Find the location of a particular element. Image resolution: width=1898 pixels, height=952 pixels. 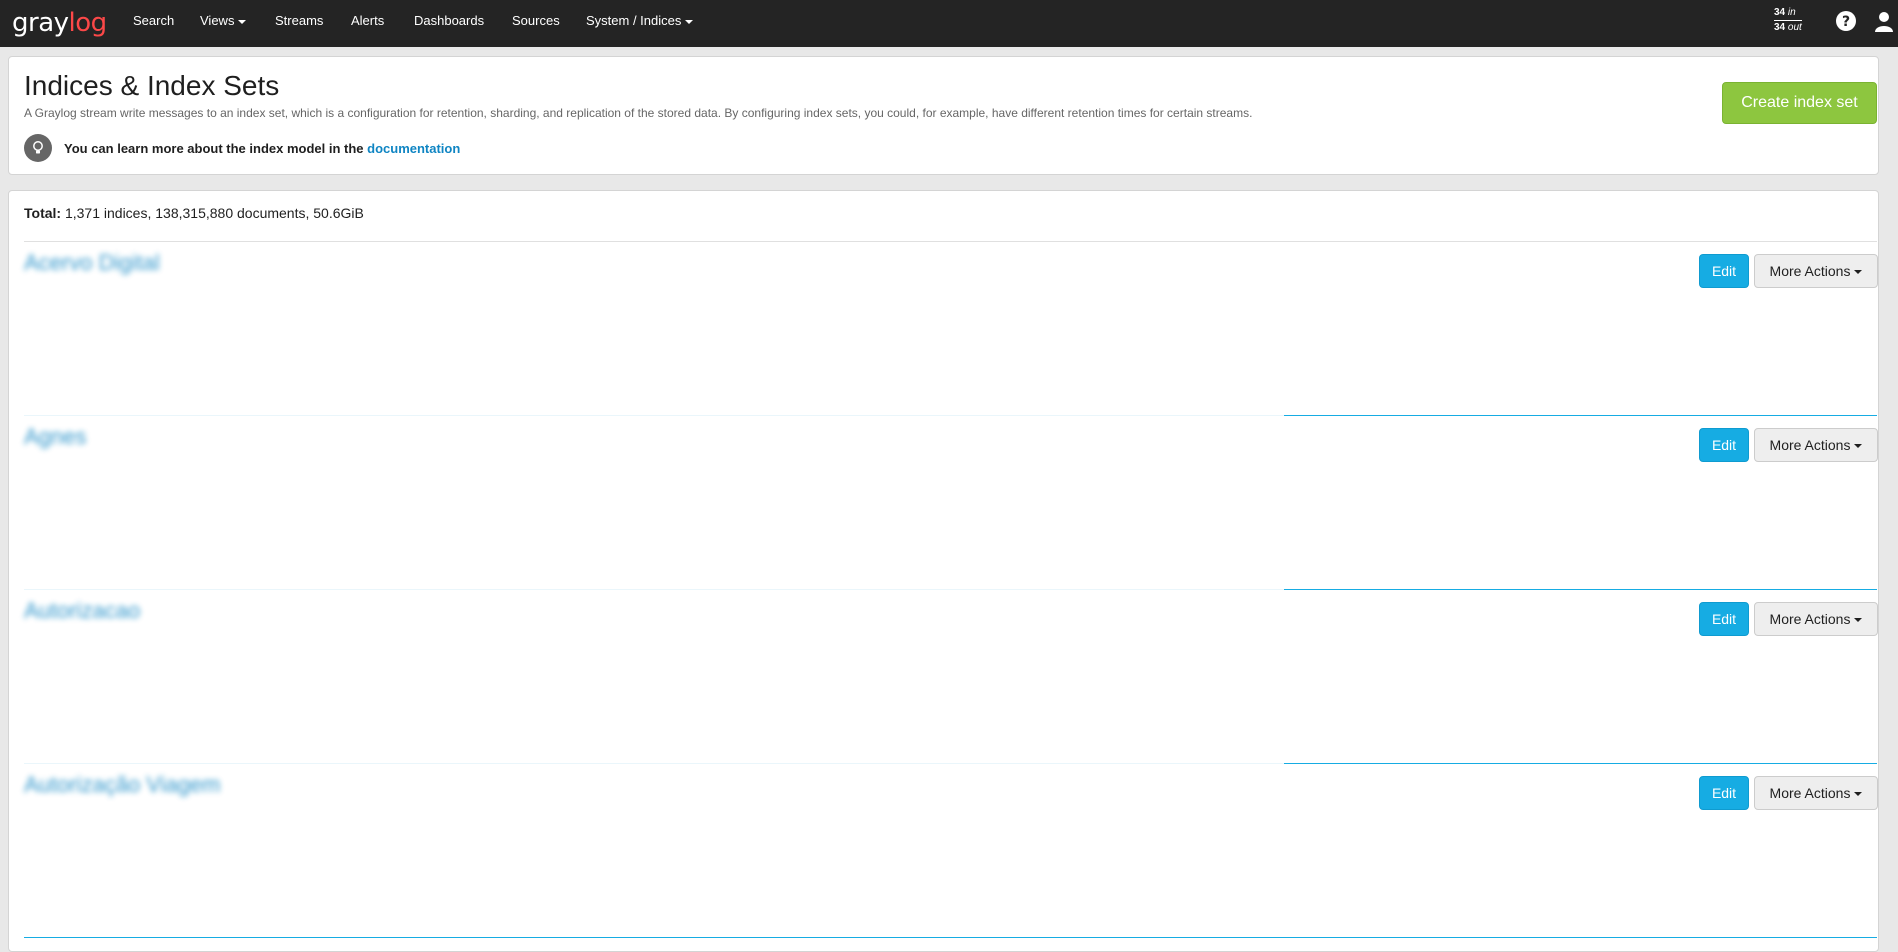

throughput-in-count: 34 is located at coordinates (1780, 12).